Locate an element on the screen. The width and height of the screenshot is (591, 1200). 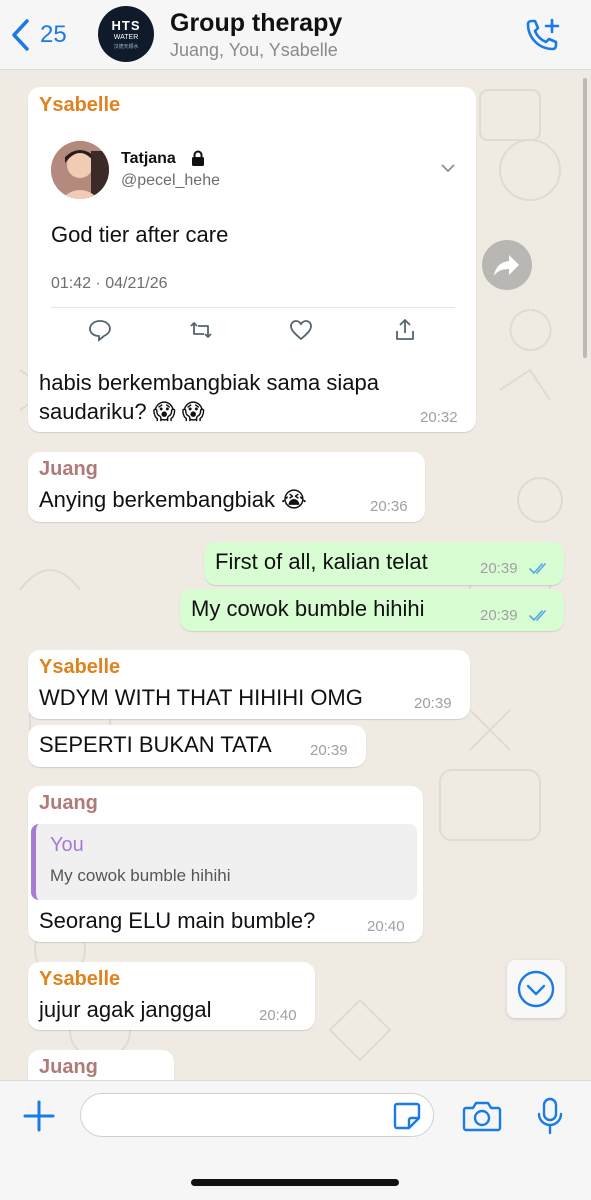
quoted-message: You My cowok bumble hihihi is located at coordinates (224, 862).